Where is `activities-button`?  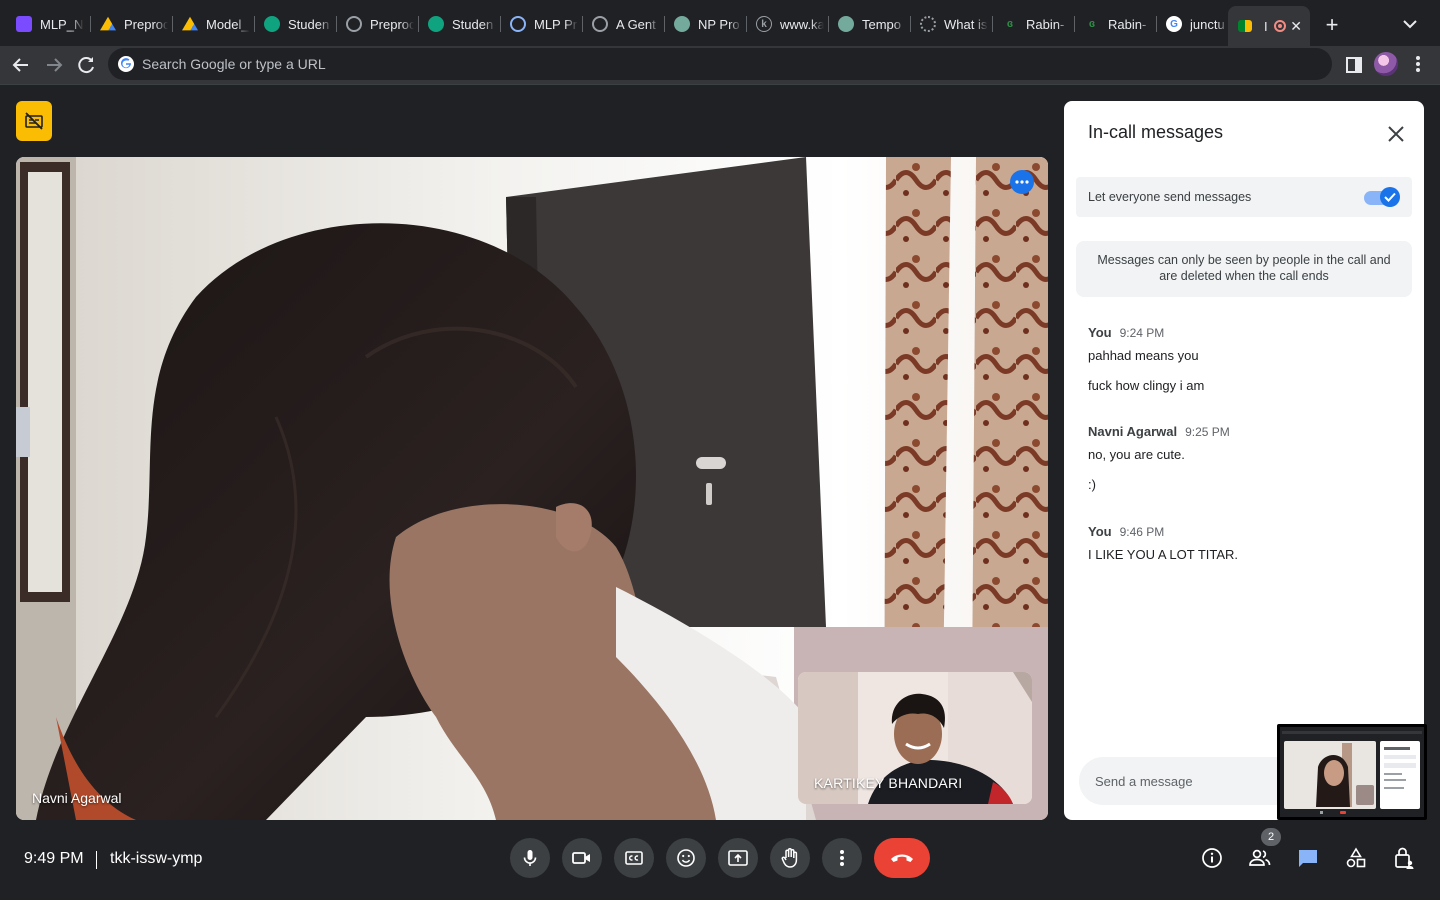 activities-button is located at coordinates (1356, 858).